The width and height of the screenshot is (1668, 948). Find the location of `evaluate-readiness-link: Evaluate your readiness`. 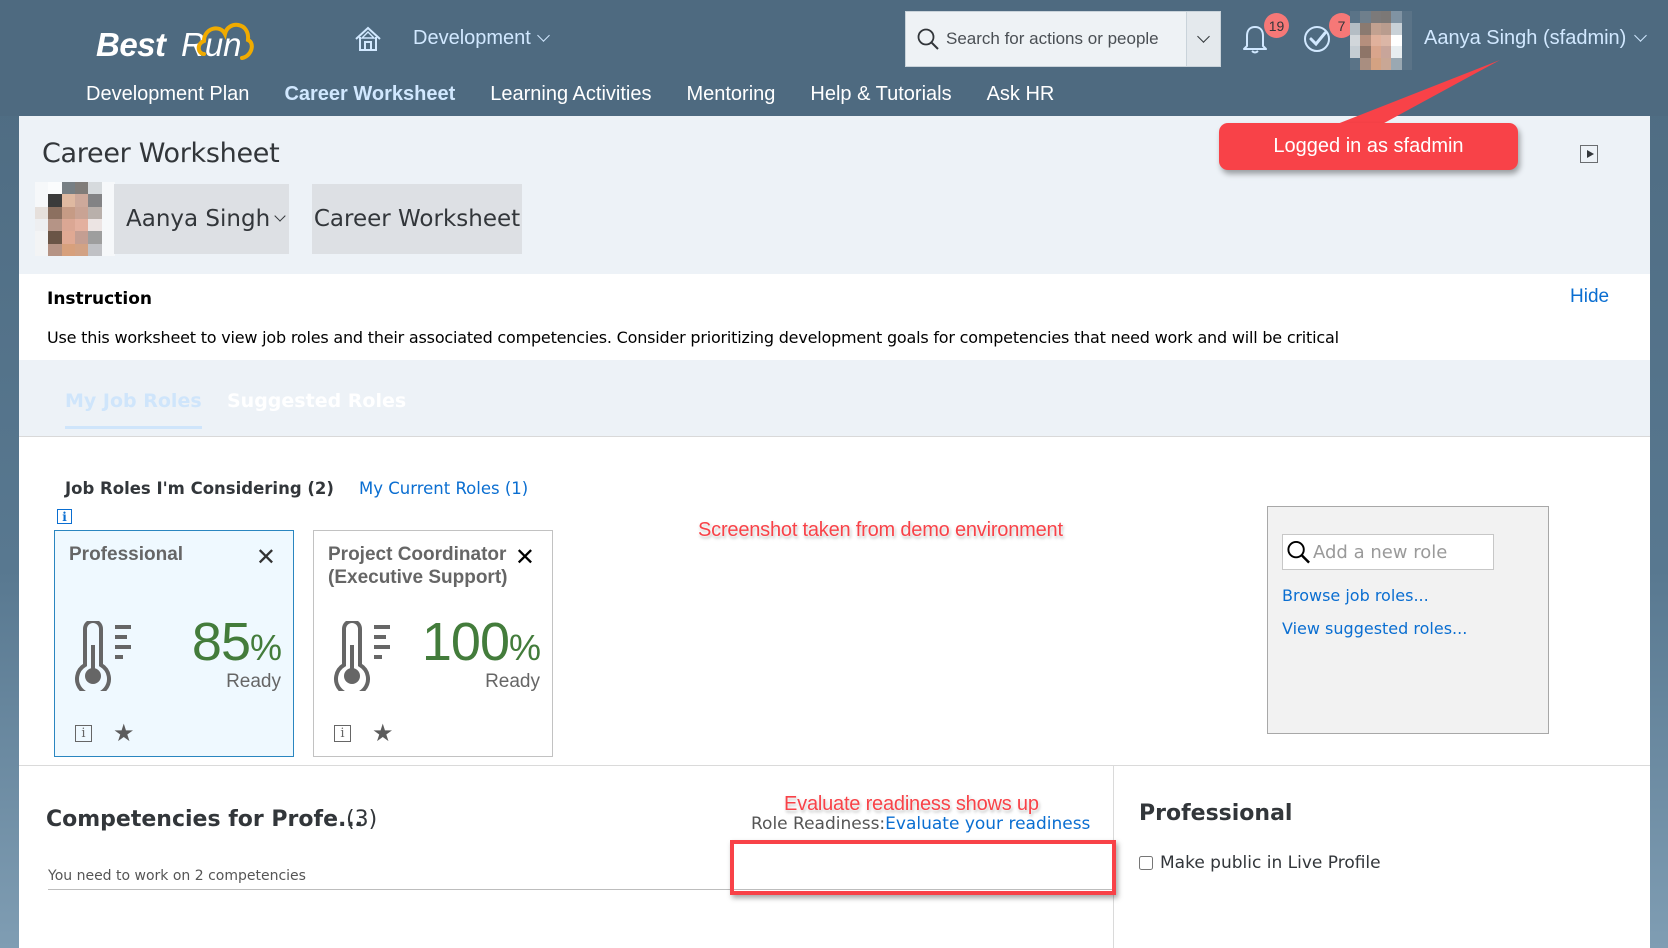

evaluate-readiness-link: Evaluate your readiness is located at coordinates (987, 824).